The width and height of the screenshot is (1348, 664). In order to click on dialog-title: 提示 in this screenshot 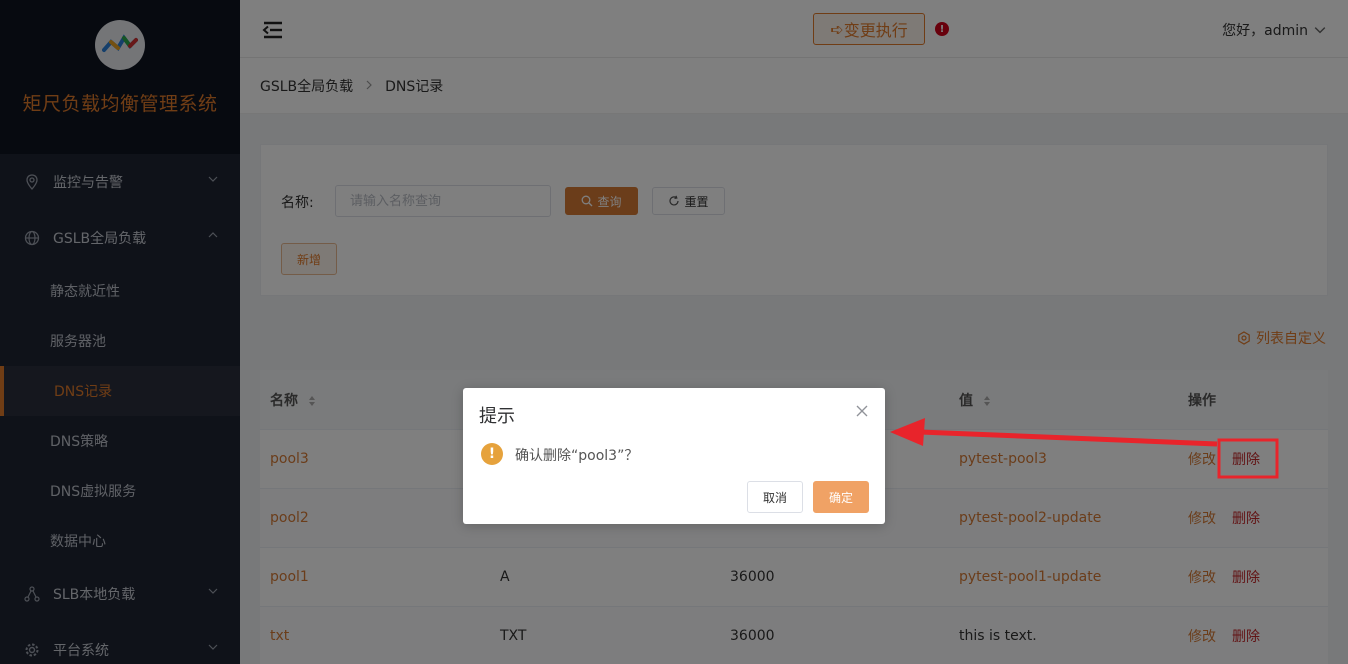, I will do `click(497, 416)`.